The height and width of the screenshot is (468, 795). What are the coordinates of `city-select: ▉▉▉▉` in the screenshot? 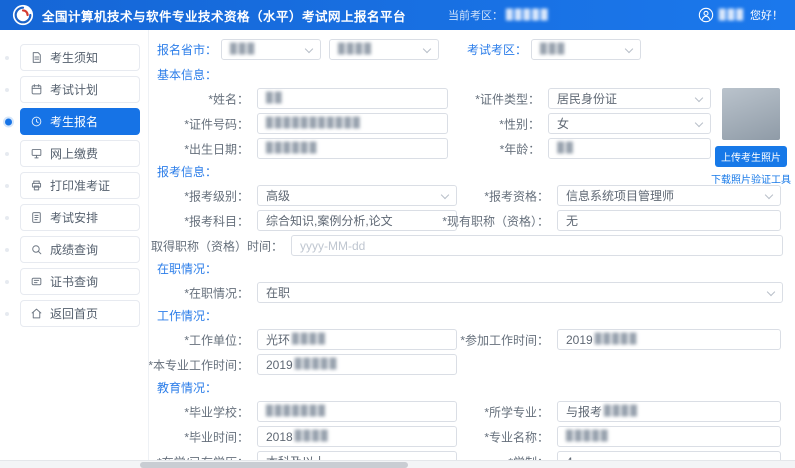 It's located at (384, 49).